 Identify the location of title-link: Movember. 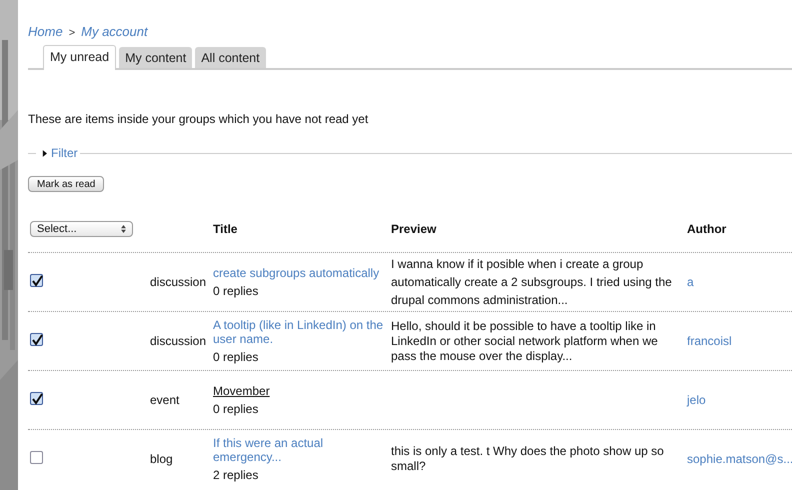
(302, 391).